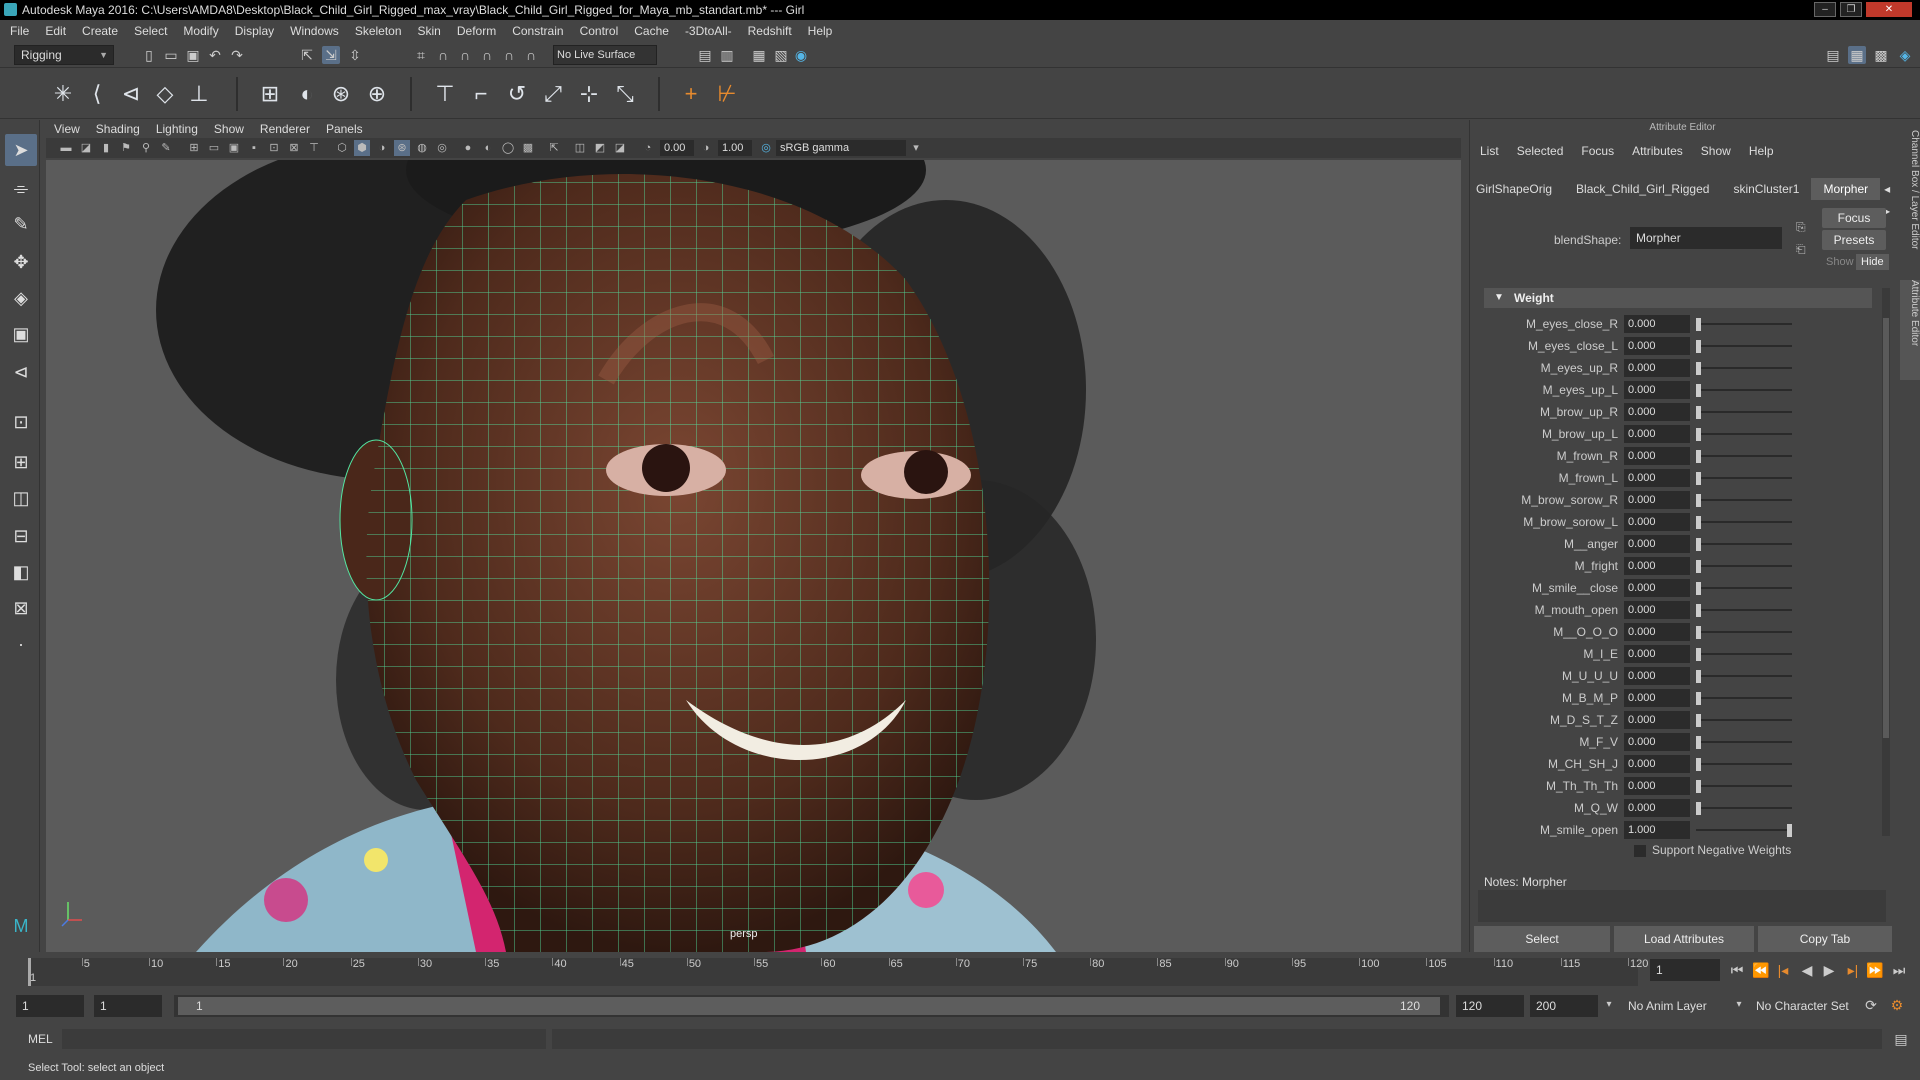 This screenshot has width=1920, height=1080. I want to click on ae-menu-selected: Selected, so click(1540, 151).